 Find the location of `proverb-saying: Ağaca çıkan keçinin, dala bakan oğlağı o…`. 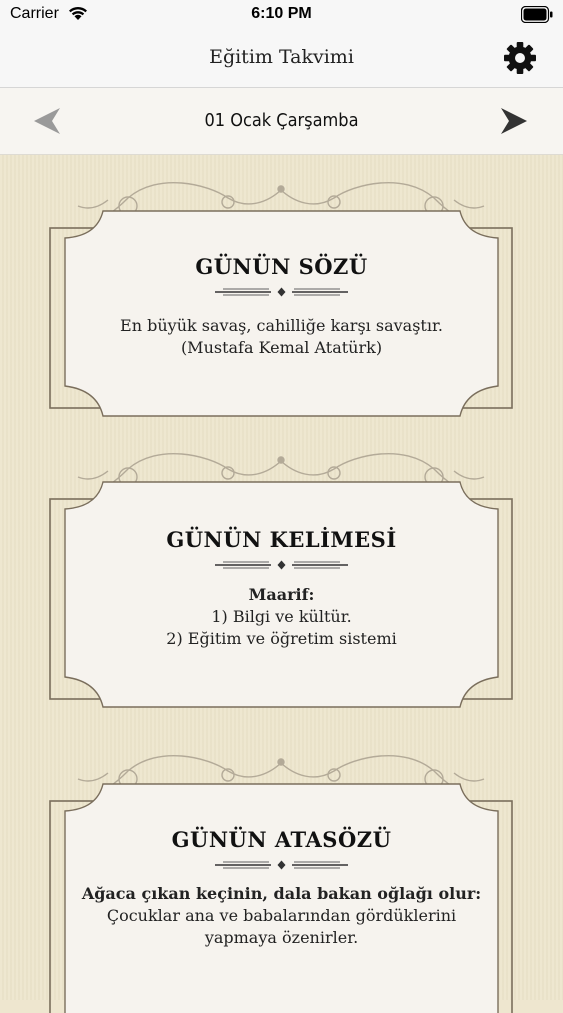

proverb-saying: Ağaca çıkan keçinin, dala bakan oğlağı o… is located at coordinates (281, 893).